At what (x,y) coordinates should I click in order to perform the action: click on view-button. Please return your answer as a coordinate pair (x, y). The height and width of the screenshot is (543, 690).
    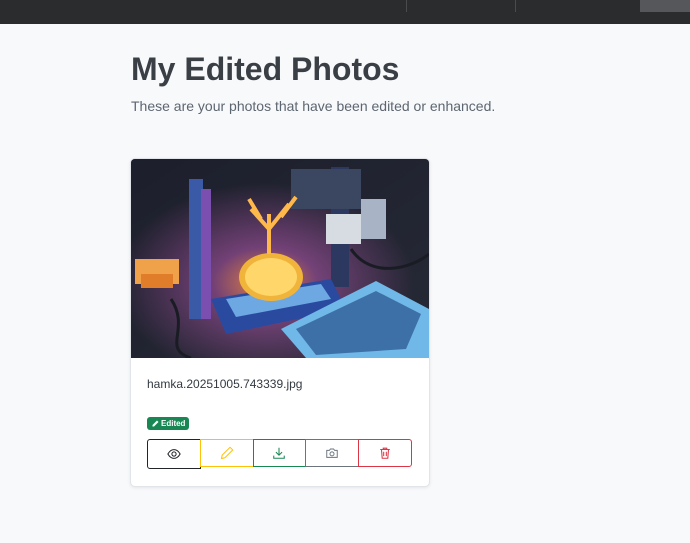
    Looking at the image, I should click on (174, 454).